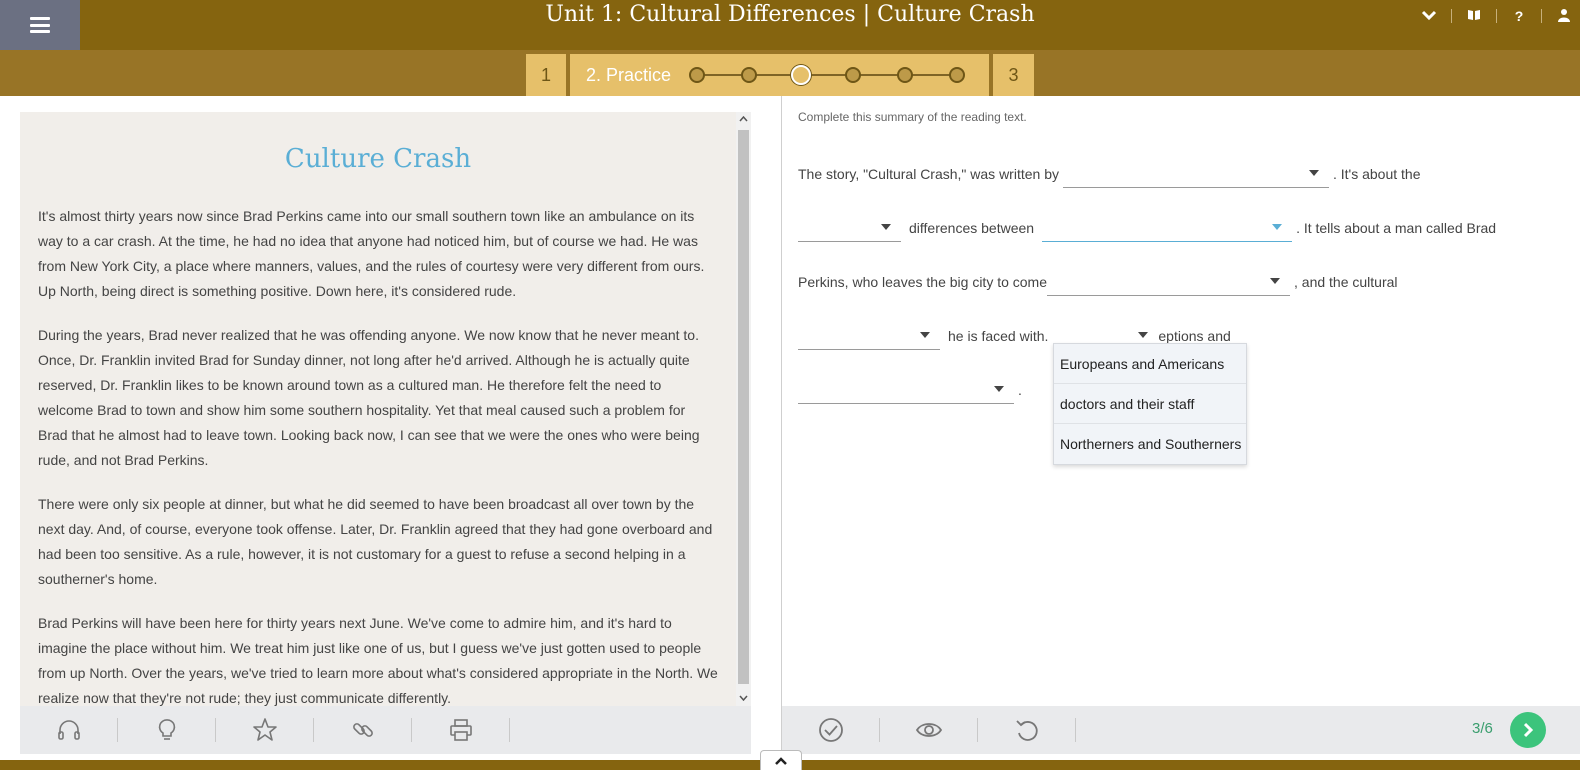  I want to click on printer-icon, so click(461, 730).